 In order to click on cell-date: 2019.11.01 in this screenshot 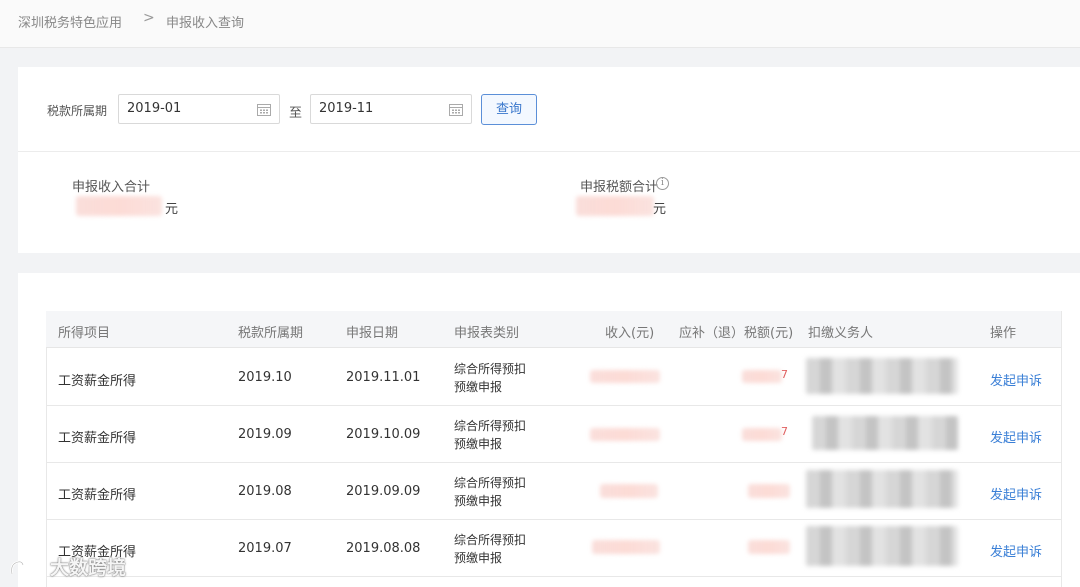, I will do `click(383, 377)`.